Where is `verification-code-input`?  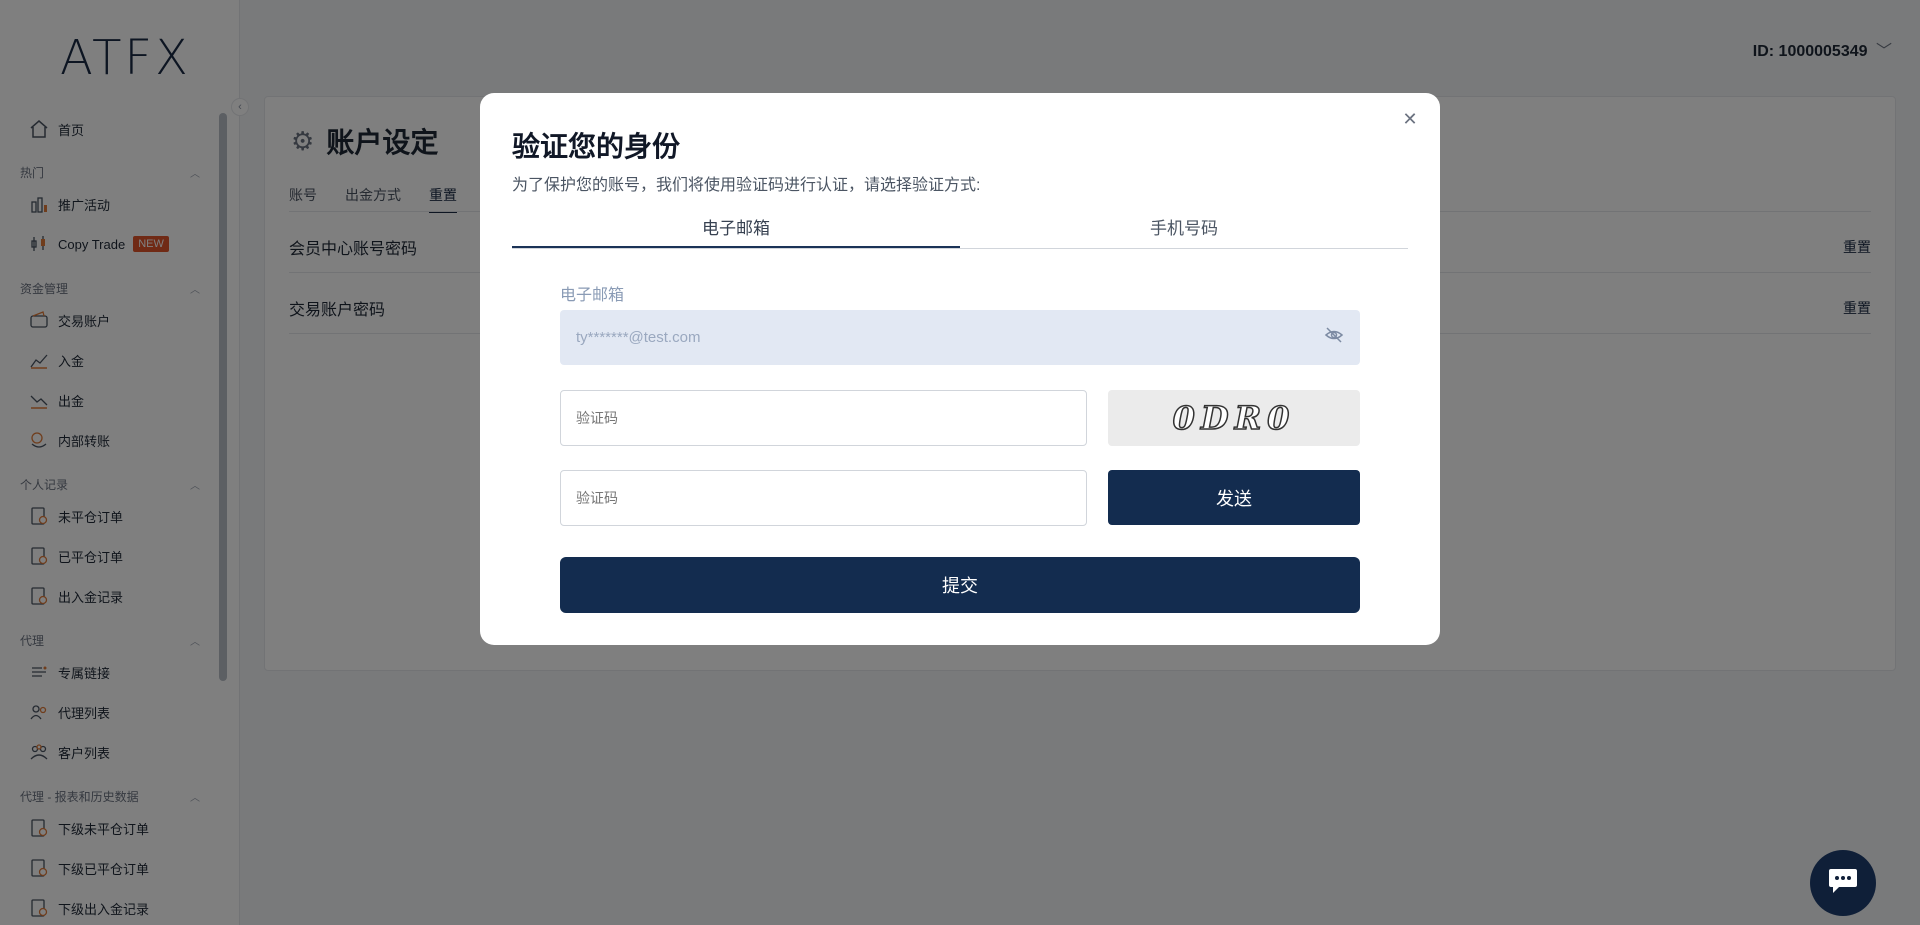 verification-code-input is located at coordinates (823, 498).